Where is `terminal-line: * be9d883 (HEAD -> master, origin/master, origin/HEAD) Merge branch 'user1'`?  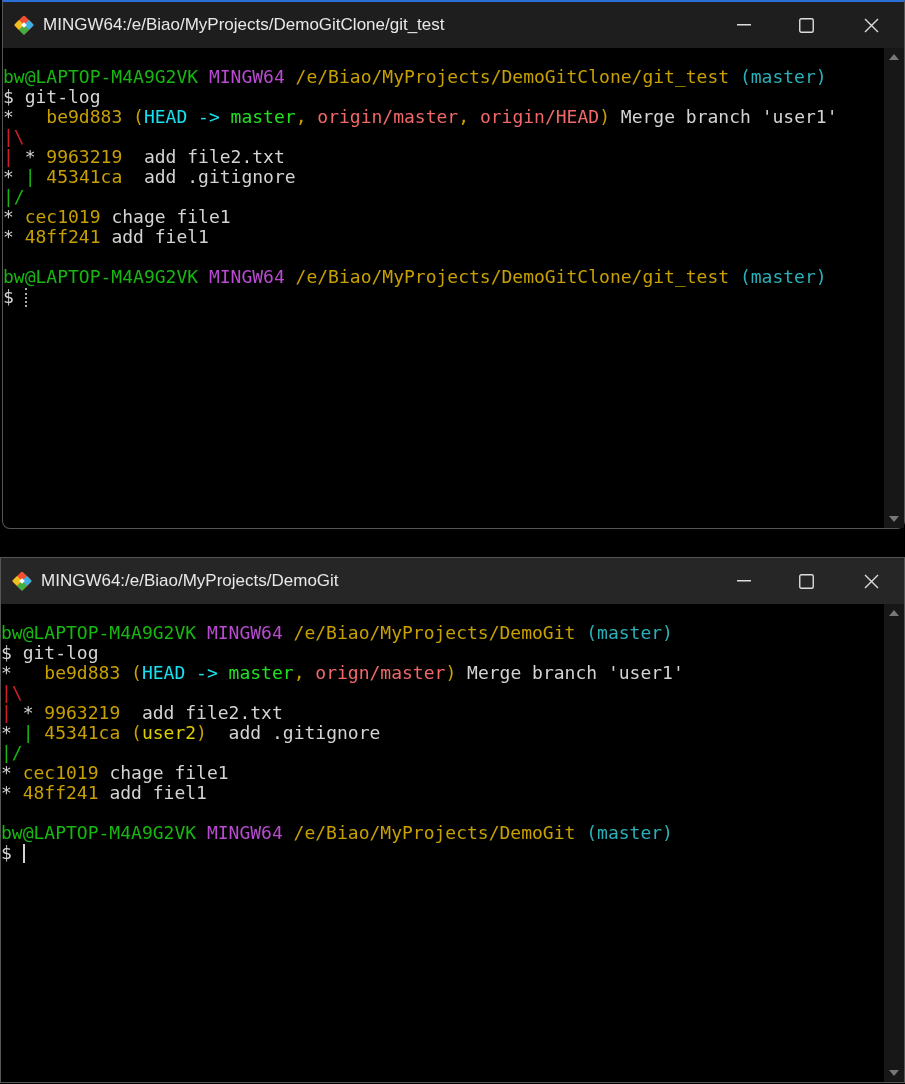
terminal-line: * be9d883 (HEAD -> master, origin/master, origin/HEAD) Merge branch 'user1' is located at coordinates (420, 117).